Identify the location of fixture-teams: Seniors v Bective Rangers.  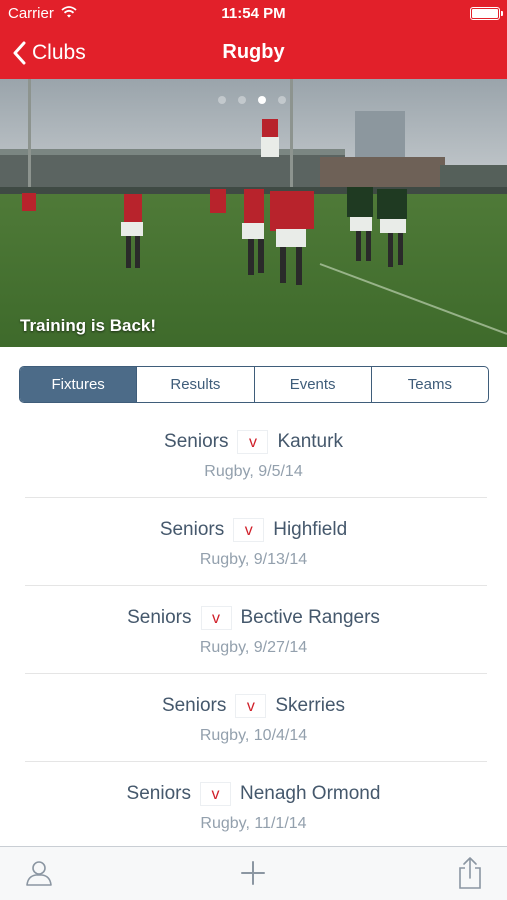
(253, 618).